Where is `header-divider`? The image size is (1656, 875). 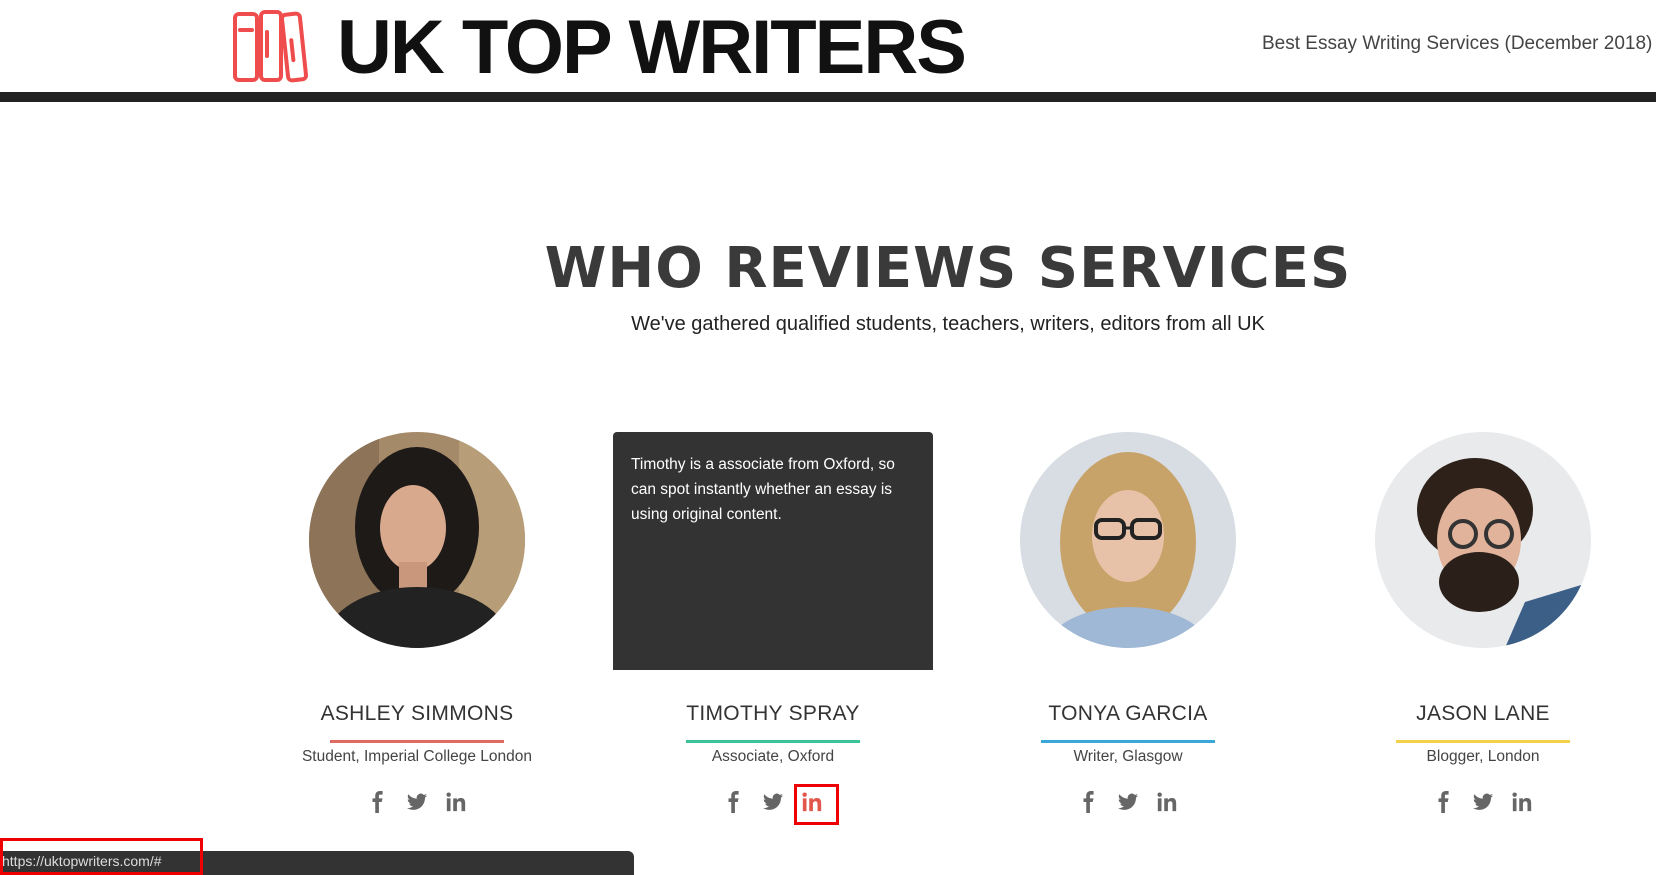
header-divider is located at coordinates (828, 97).